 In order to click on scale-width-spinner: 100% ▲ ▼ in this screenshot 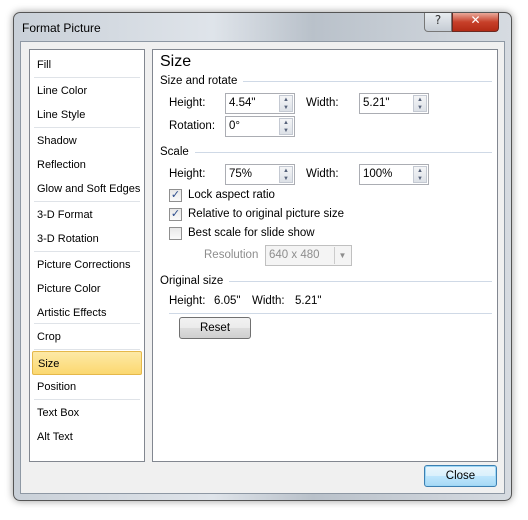, I will do `click(394, 174)`.